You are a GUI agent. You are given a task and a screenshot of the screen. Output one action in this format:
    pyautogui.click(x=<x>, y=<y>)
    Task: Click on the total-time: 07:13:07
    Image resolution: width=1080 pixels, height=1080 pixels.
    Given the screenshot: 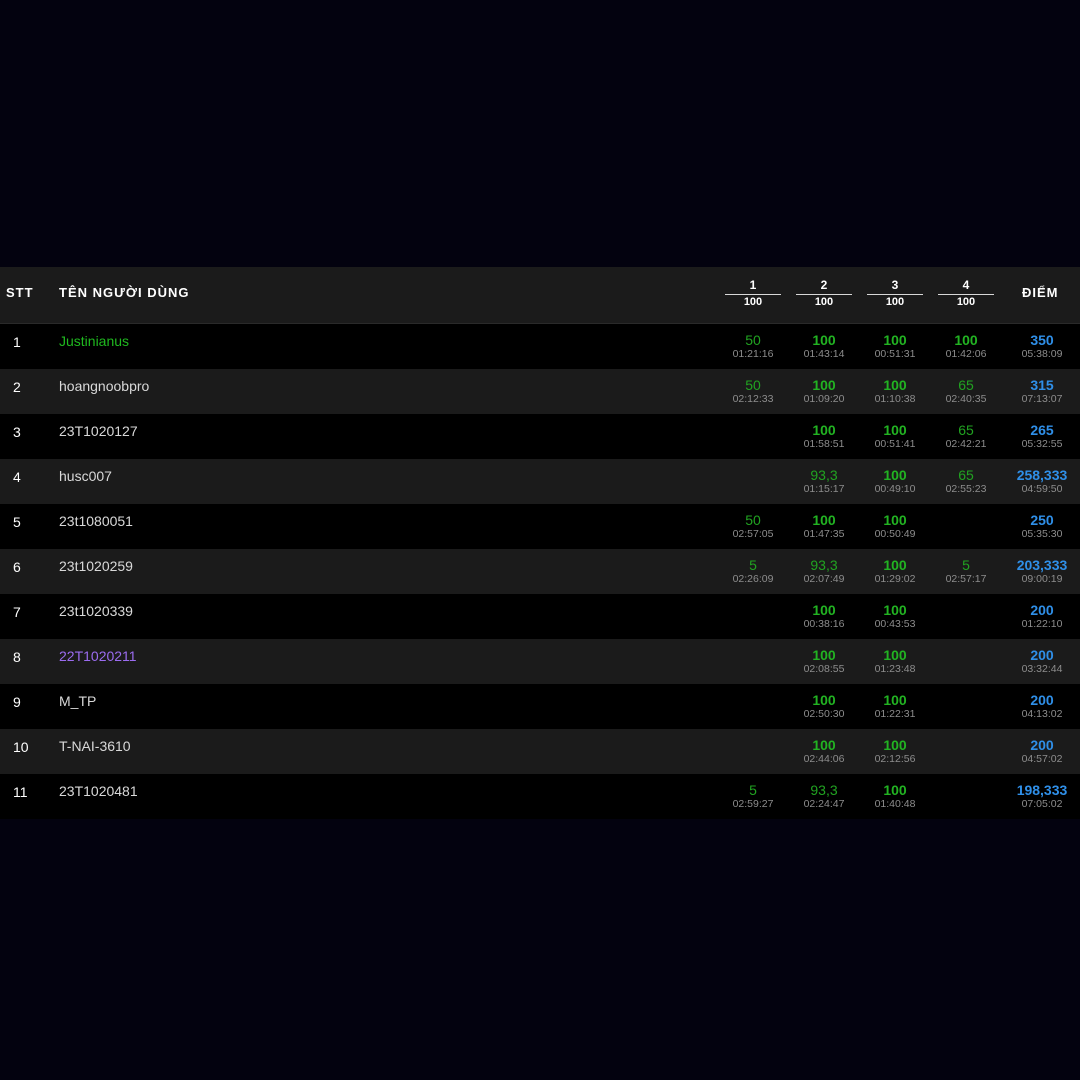 What is the action you would take?
    pyautogui.click(x=1042, y=399)
    